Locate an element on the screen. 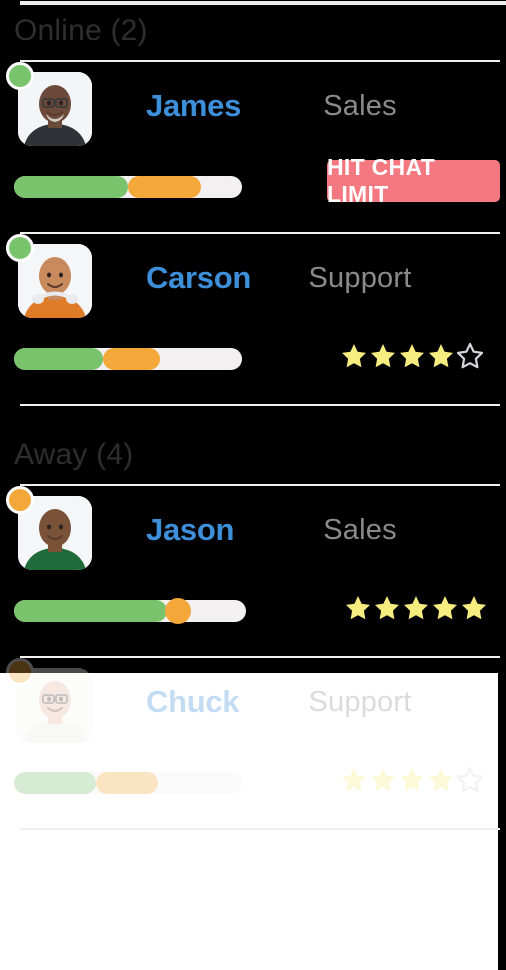 This screenshot has height=970, width=506. row-divider is located at coordinates (260, 829).